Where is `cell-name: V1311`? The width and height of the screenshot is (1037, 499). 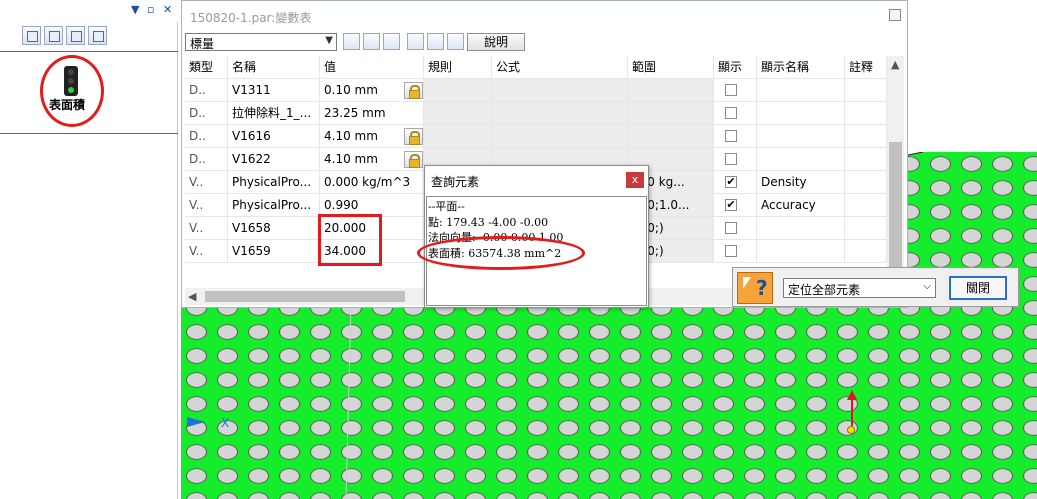 cell-name: V1311 is located at coordinates (274, 90).